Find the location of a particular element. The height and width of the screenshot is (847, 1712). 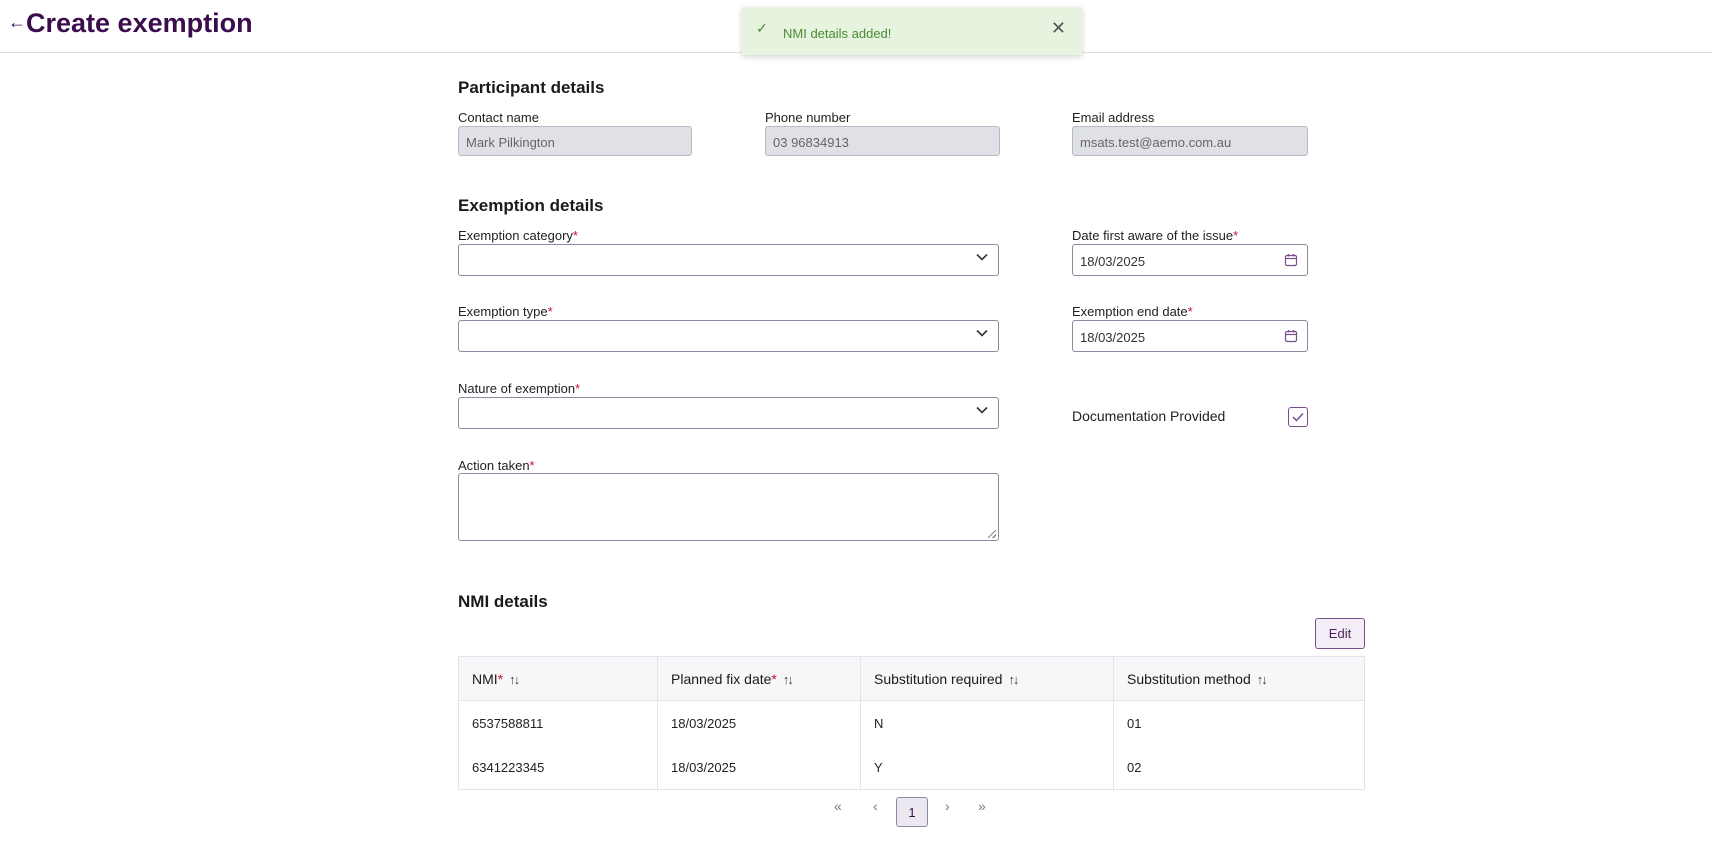

check-icon: ✓ is located at coordinates (762, 28).